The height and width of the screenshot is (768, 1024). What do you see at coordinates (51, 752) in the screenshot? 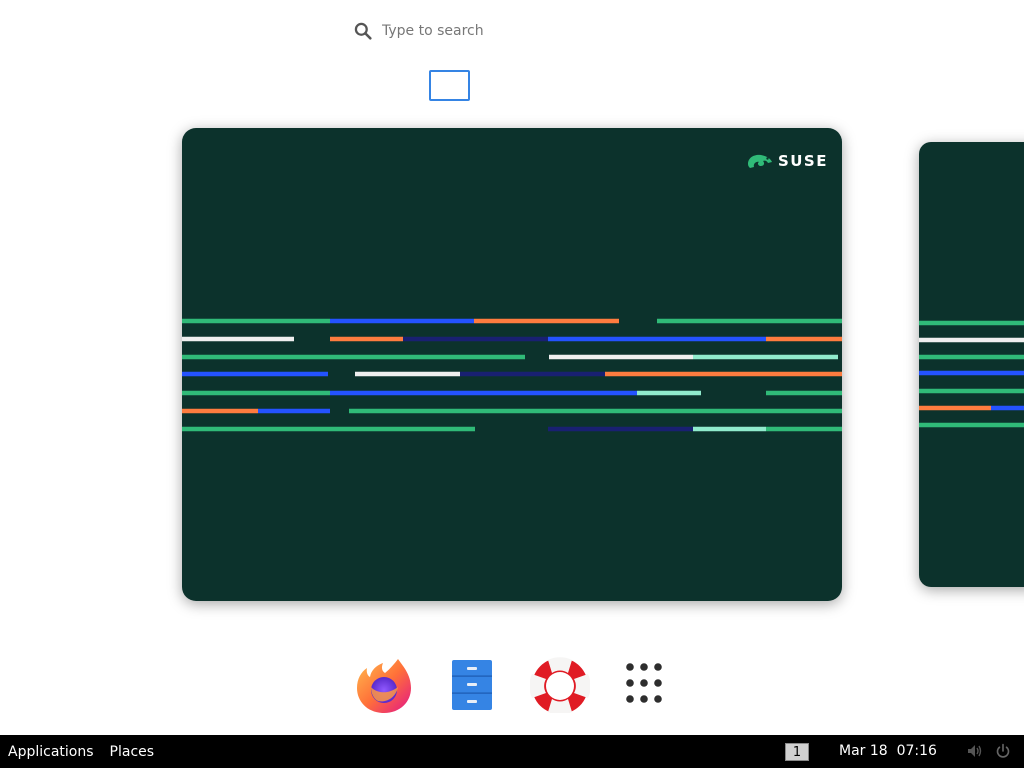
I see `applications-menu: Applications` at bounding box center [51, 752].